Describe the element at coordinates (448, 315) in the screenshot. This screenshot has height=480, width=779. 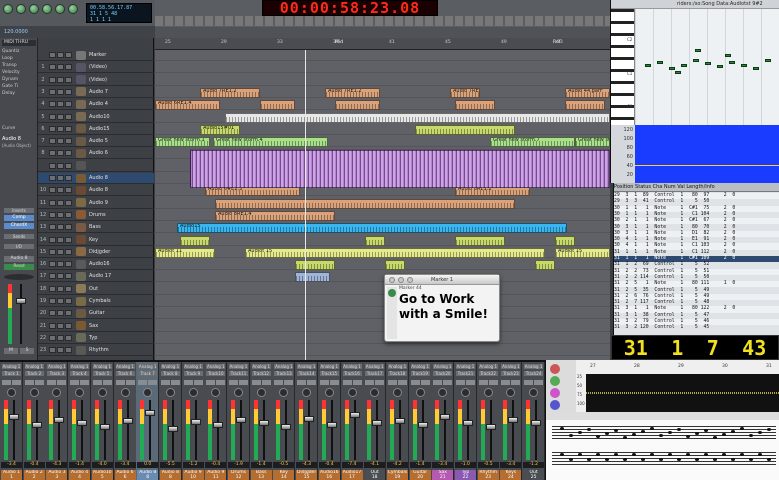
I see `marker-text-field: Go to Work with a Smile!` at that location.